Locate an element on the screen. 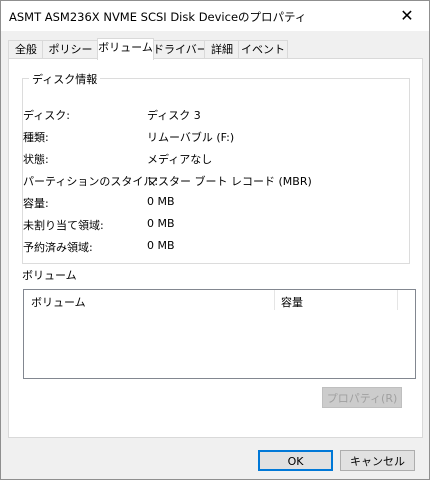  column-header-volume: ボリューム is located at coordinates (58, 302).